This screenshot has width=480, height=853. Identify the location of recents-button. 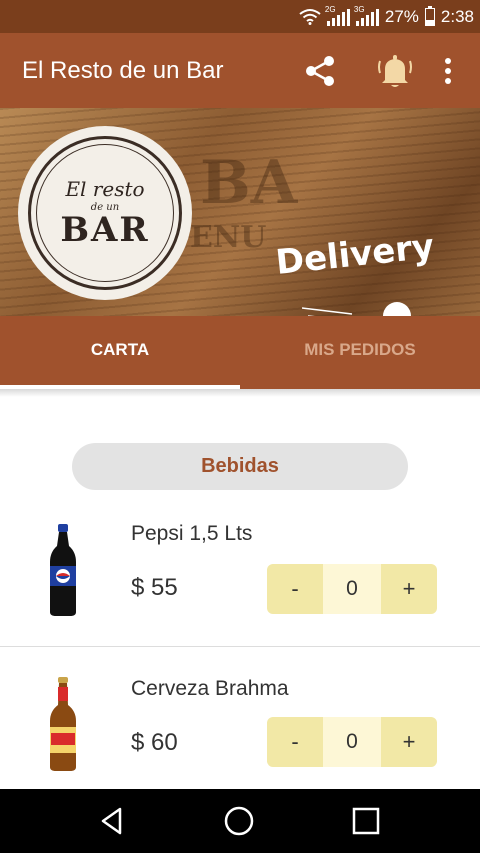
(366, 821).